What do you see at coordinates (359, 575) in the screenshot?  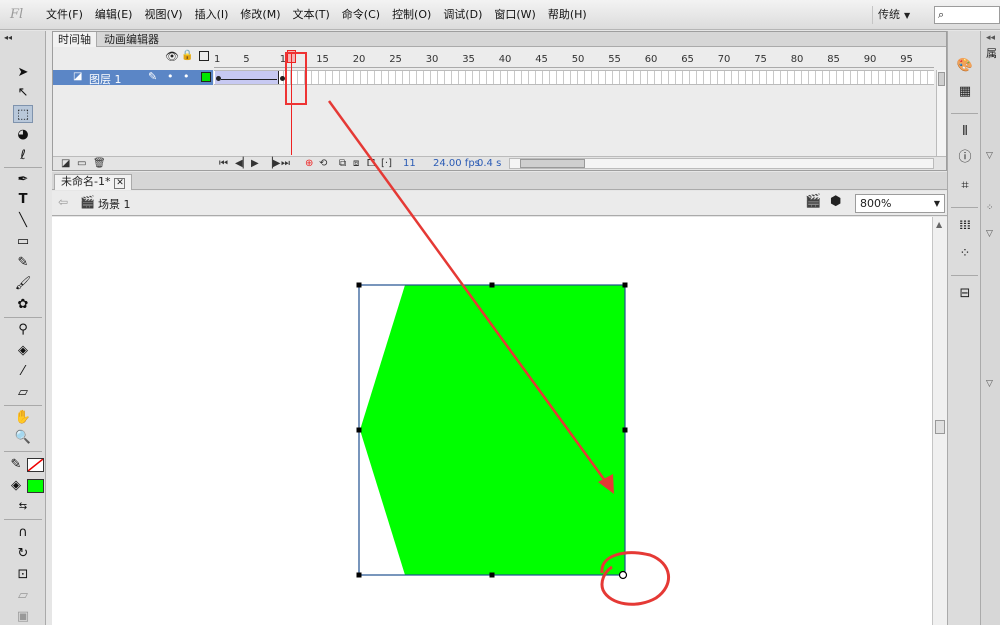 I see `handle-bottom-left` at bounding box center [359, 575].